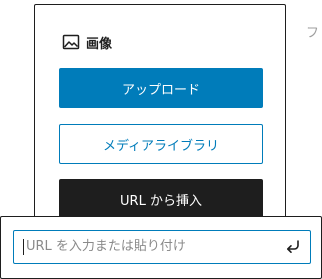  Describe the element at coordinates (161, 88) in the screenshot. I see `upload-button: アップロード` at that location.